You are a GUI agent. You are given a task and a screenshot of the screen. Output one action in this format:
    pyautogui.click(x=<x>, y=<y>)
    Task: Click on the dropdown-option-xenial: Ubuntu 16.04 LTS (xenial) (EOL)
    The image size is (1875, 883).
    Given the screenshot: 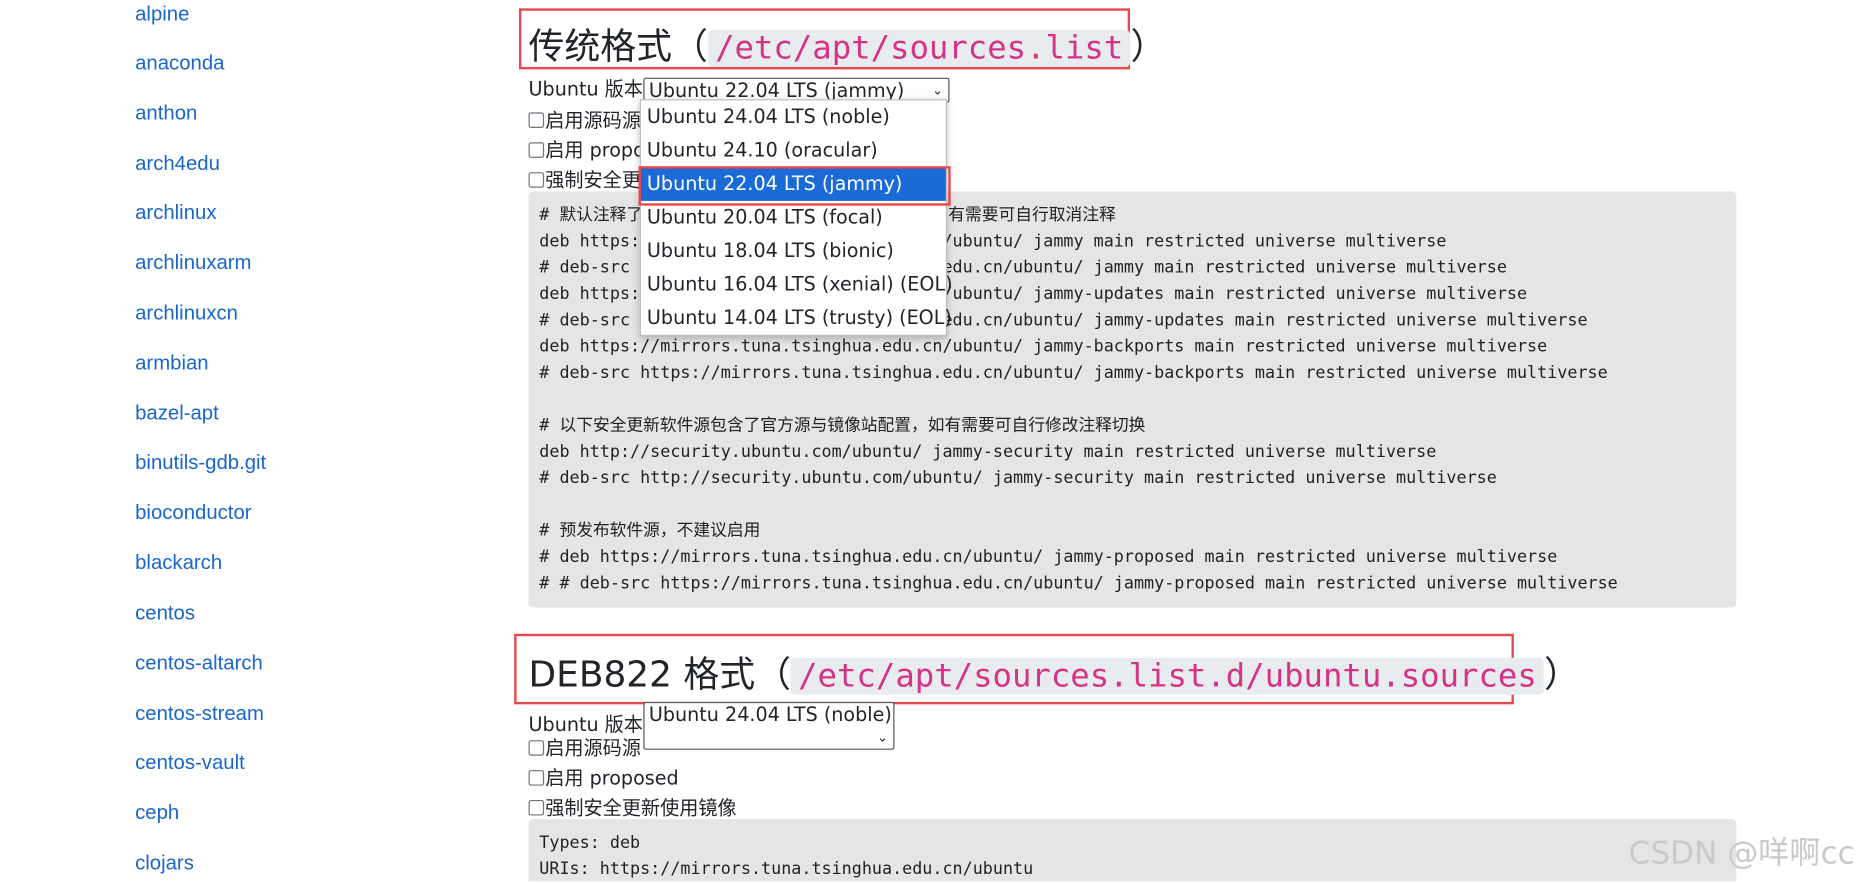 What is the action you would take?
    pyautogui.click(x=797, y=284)
    